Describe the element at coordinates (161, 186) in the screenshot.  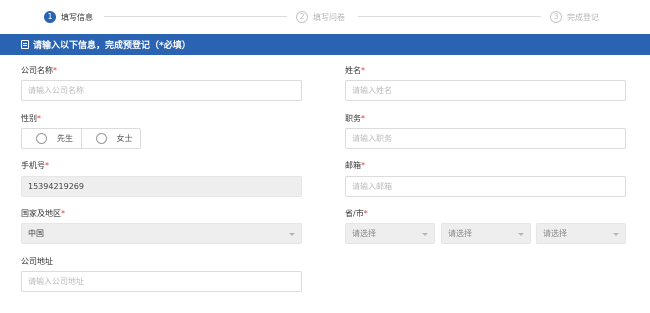
I see `phone-input: 15394219269` at that location.